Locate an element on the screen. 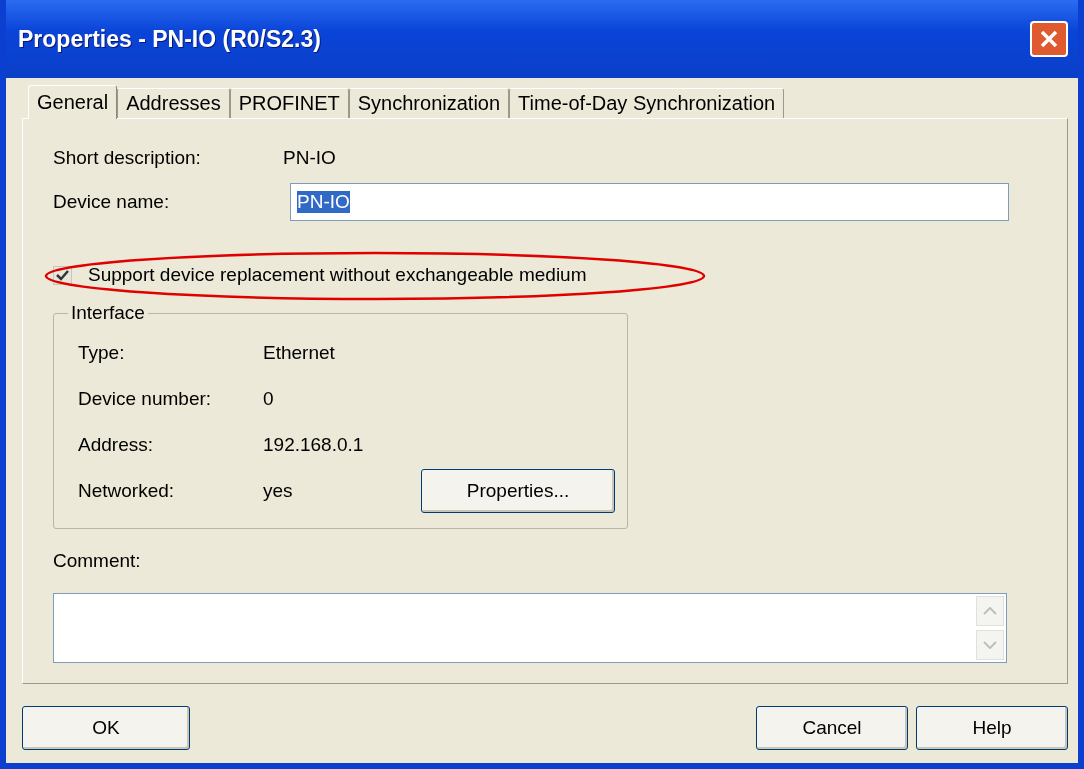  up-icon is located at coordinates (990, 610).